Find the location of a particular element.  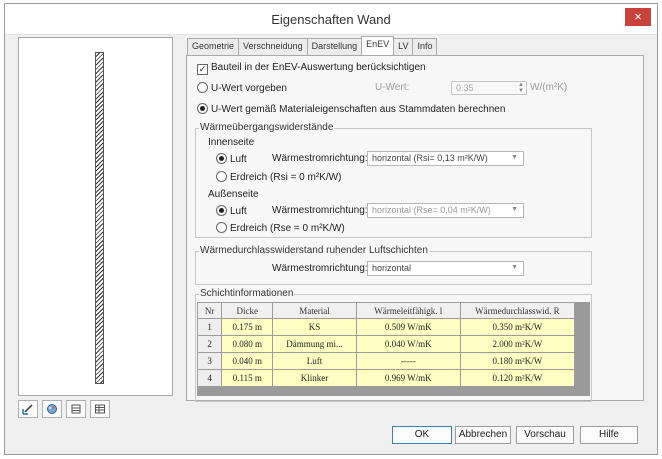

table-icon is located at coordinates (100, 409).